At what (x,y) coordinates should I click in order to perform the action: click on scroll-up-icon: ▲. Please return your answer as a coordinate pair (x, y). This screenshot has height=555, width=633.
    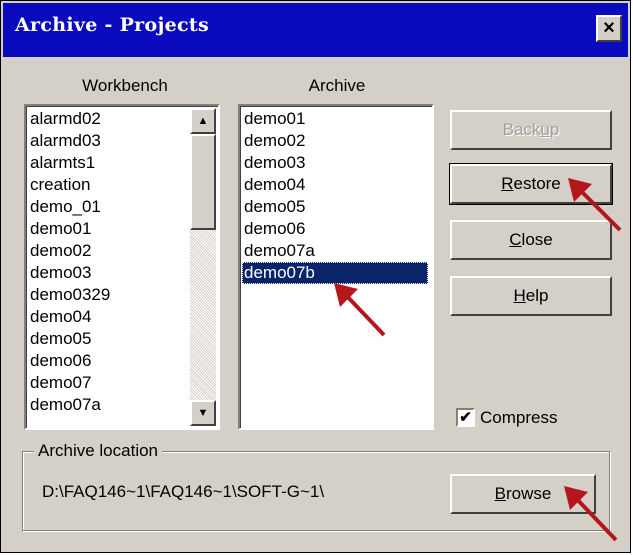
    Looking at the image, I should click on (203, 121).